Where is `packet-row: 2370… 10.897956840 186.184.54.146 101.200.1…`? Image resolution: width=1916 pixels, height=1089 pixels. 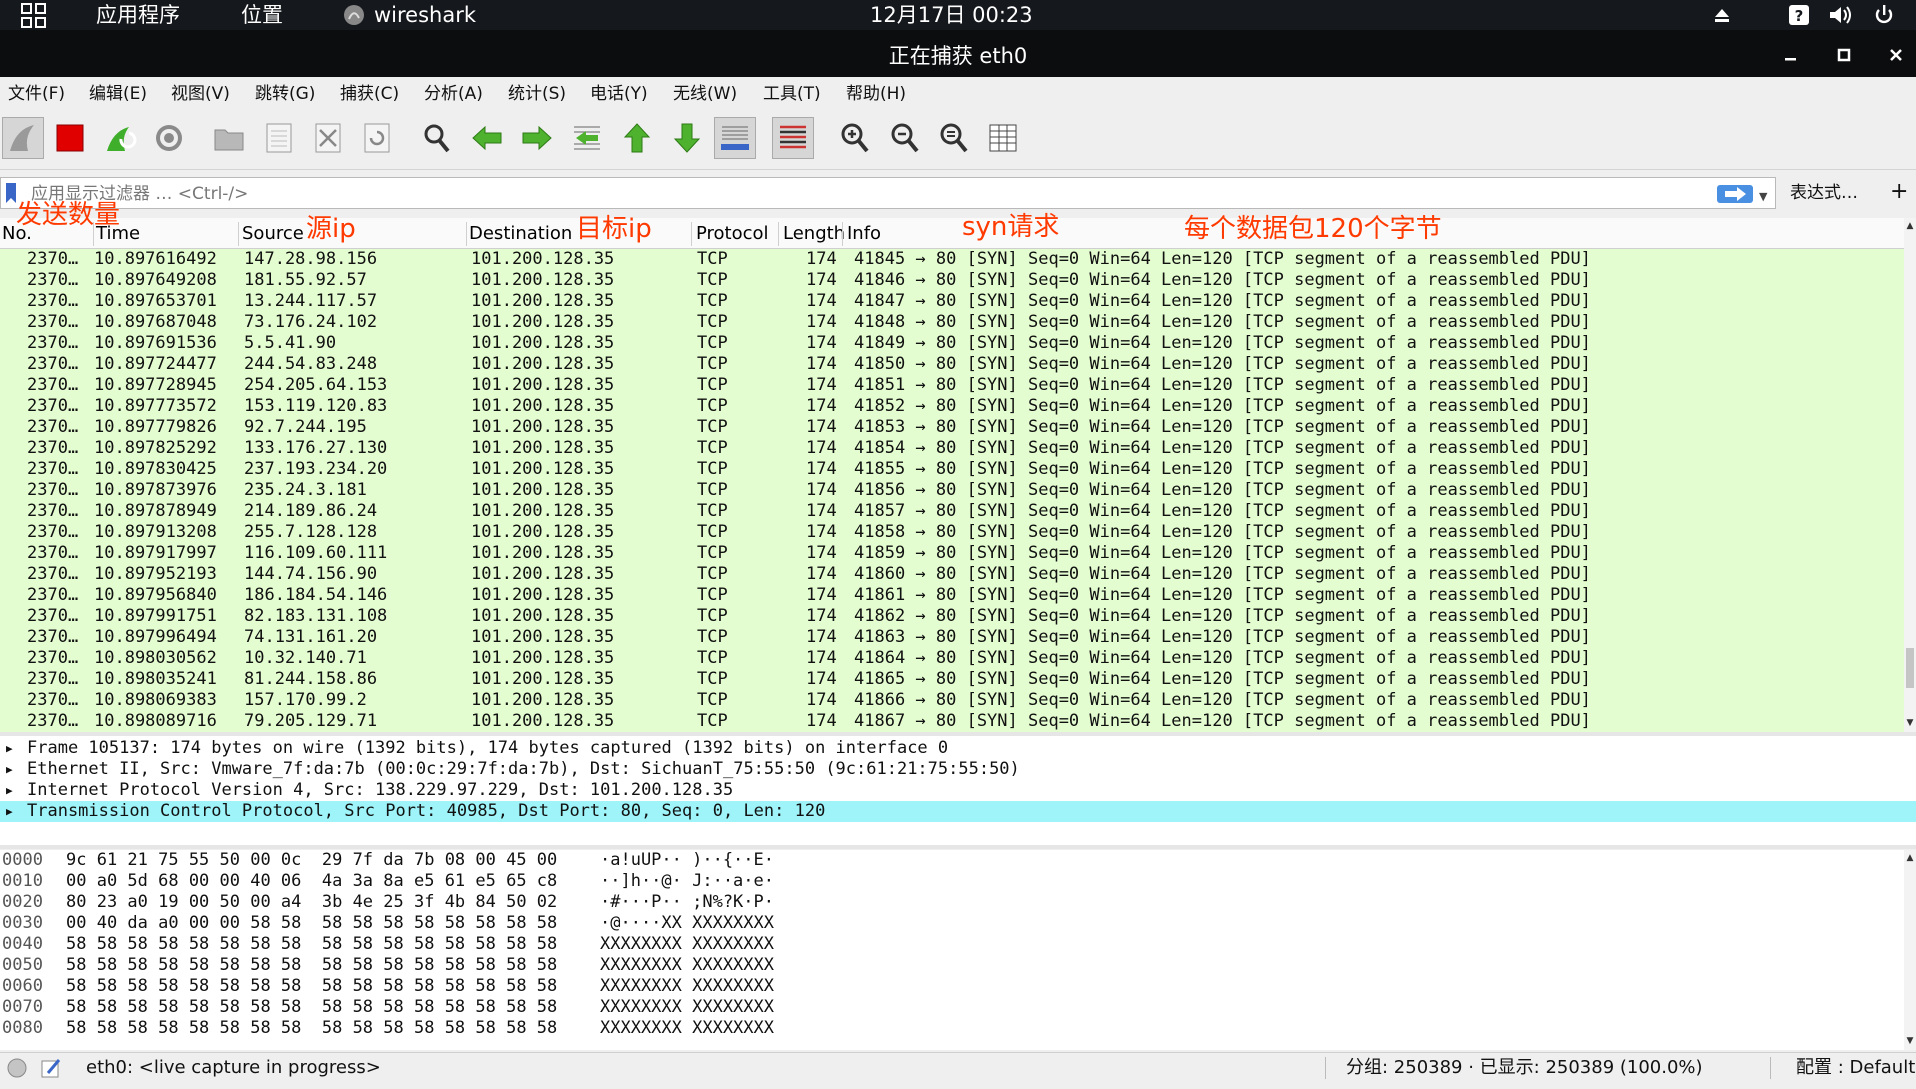
packet-row: 2370… 10.897956840 186.184.54.146 101.200.1… is located at coordinates (952, 595).